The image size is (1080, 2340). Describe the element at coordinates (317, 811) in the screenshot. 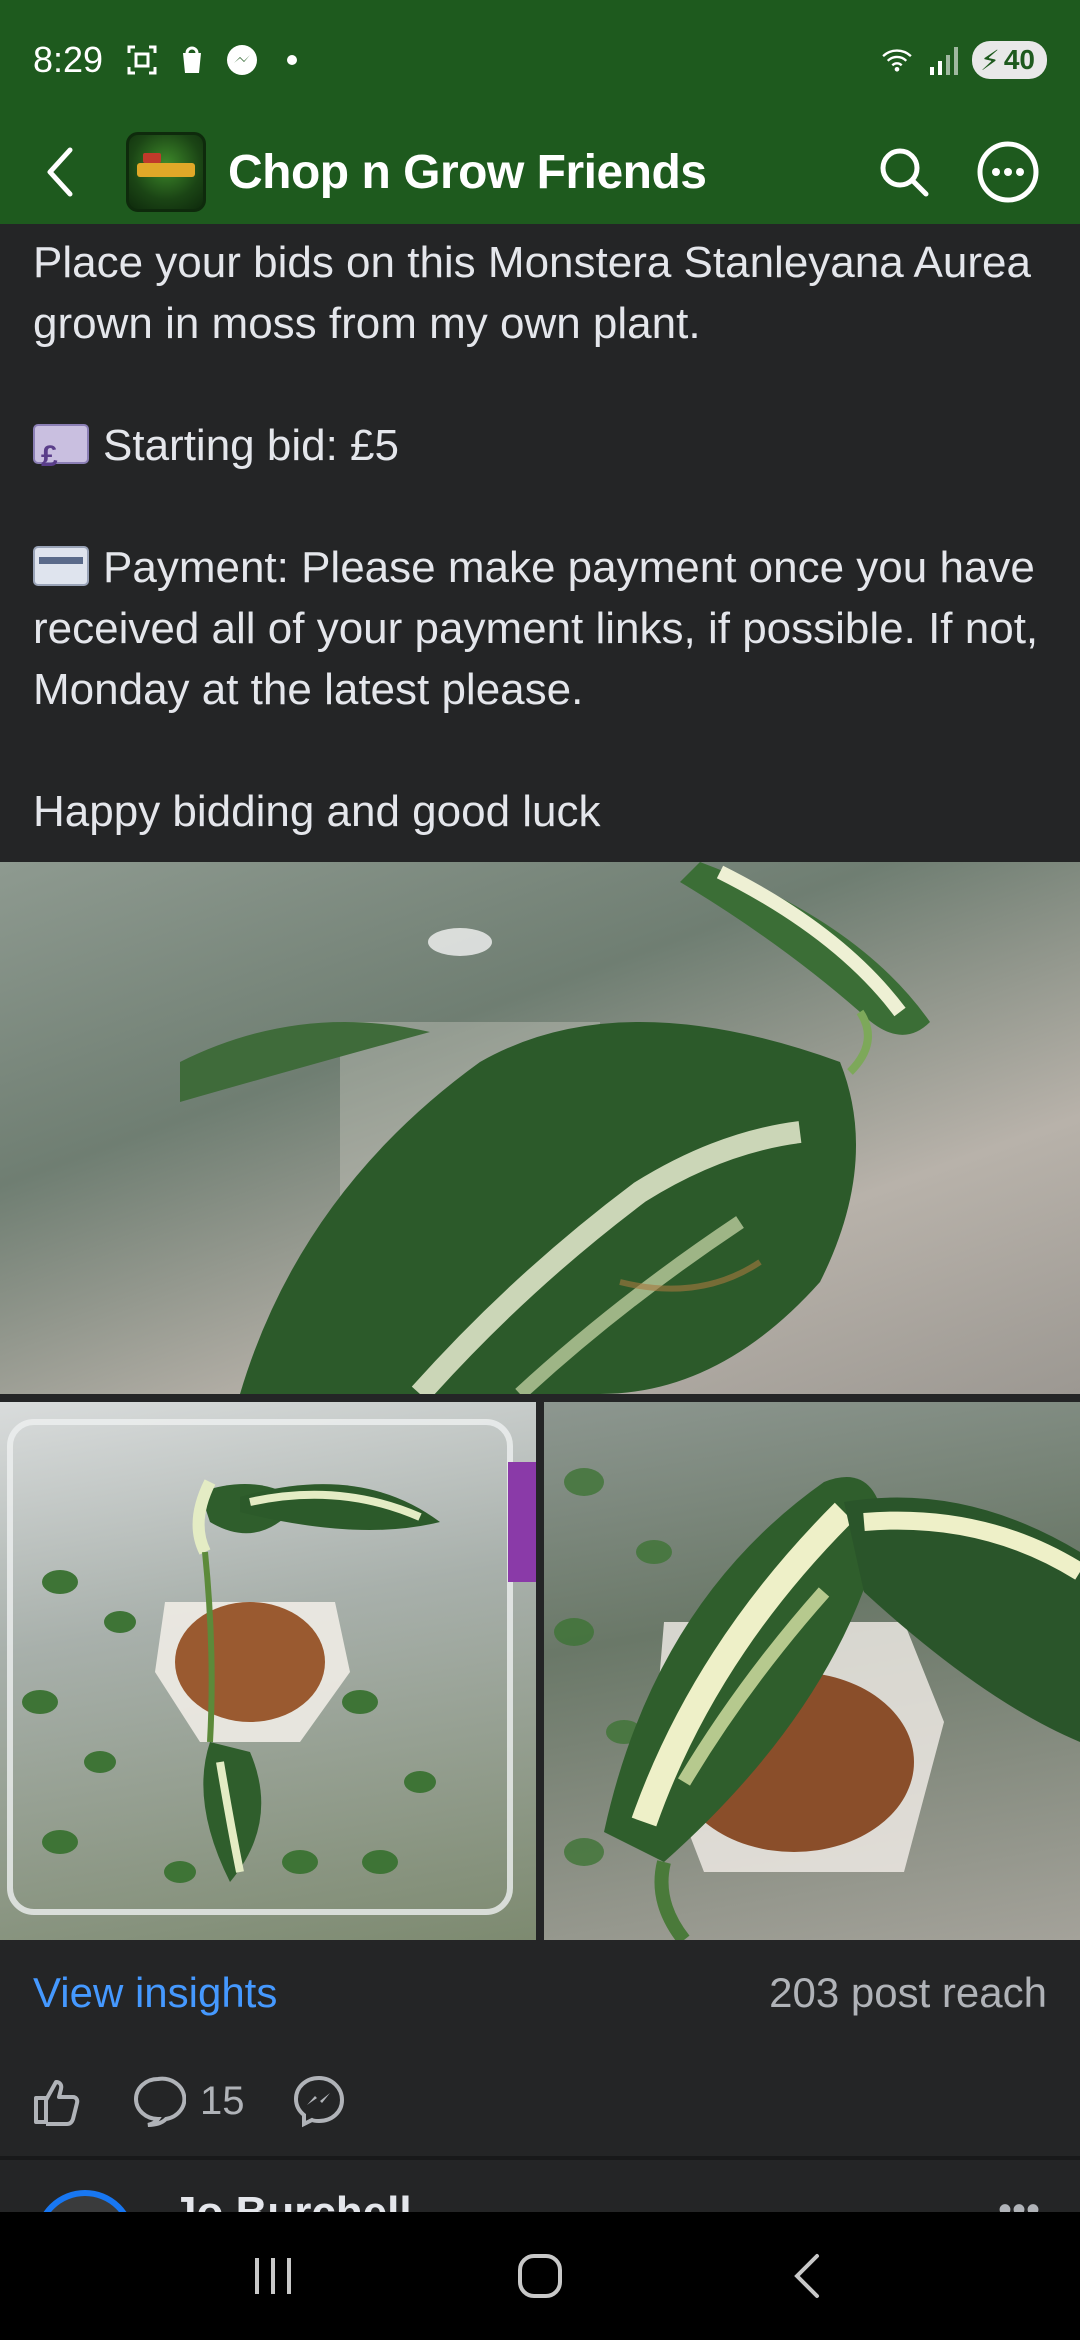

I see `post-paragraph: Happy bidding and good luck` at that location.